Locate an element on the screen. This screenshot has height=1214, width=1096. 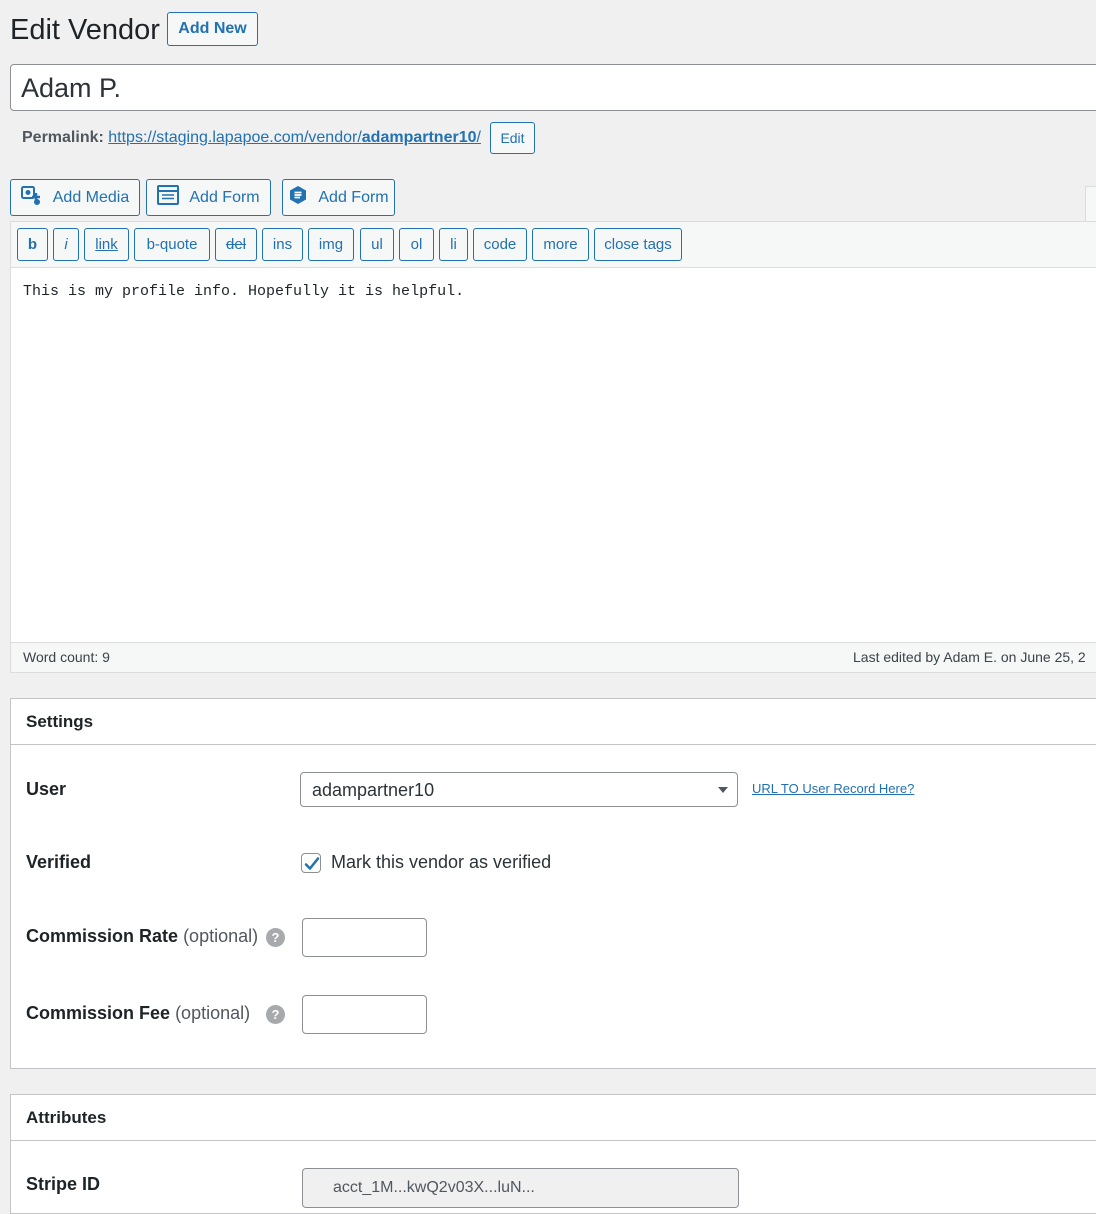
verified-label: Verified is located at coordinates (59, 862).